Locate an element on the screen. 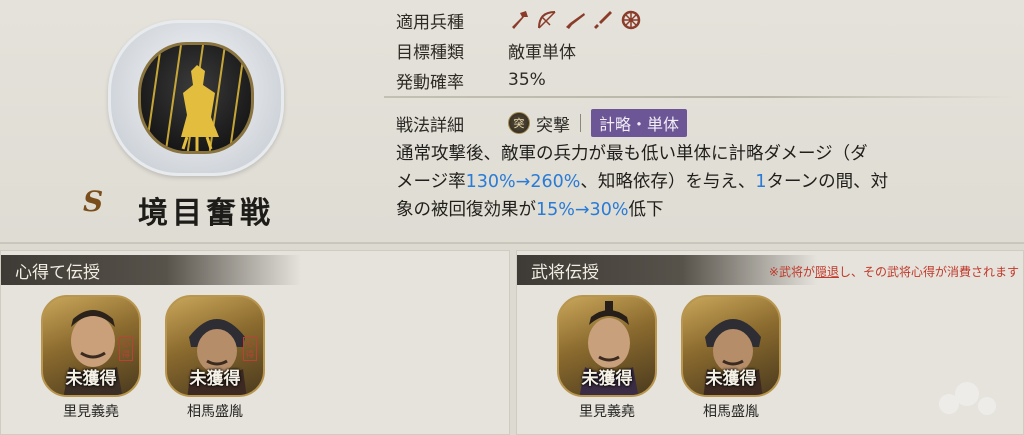 This screenshot has width=1024, height=435. troop-row: 適用兵種 is located at coordinates (519, 20).